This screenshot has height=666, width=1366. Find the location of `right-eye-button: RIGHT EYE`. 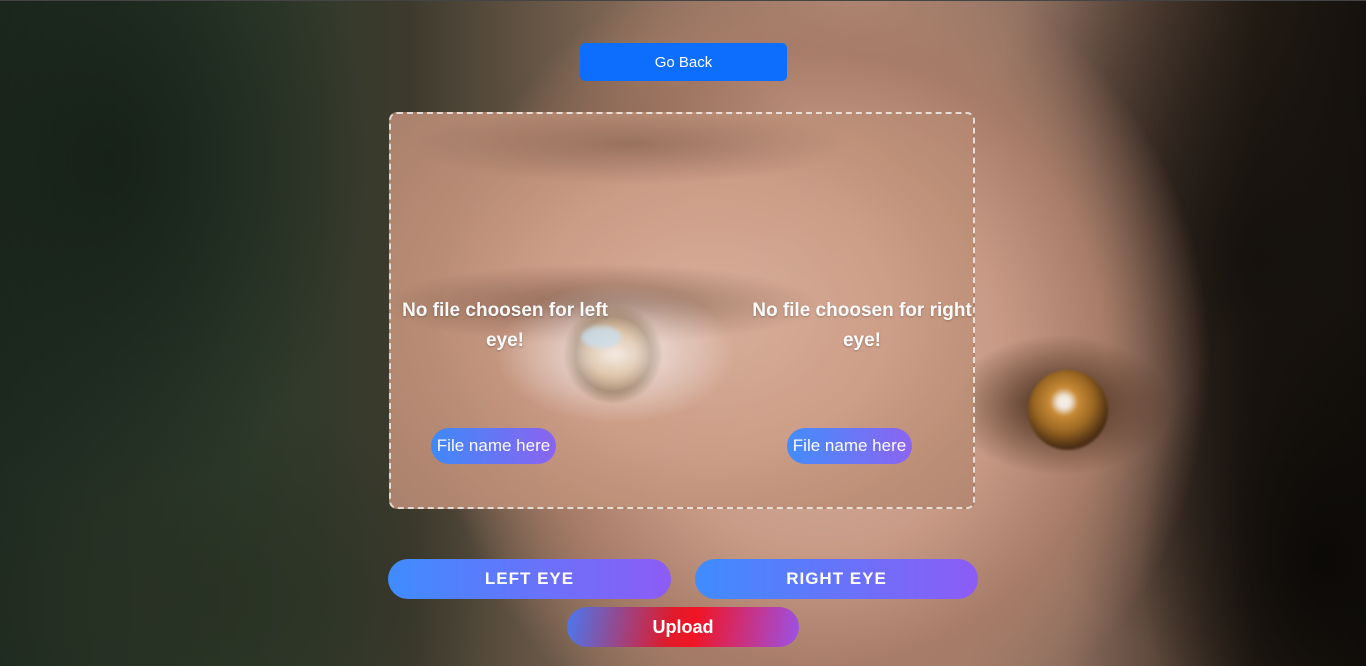

right-eye-button: RIGHT EYE is located at coordinates (836, 579).